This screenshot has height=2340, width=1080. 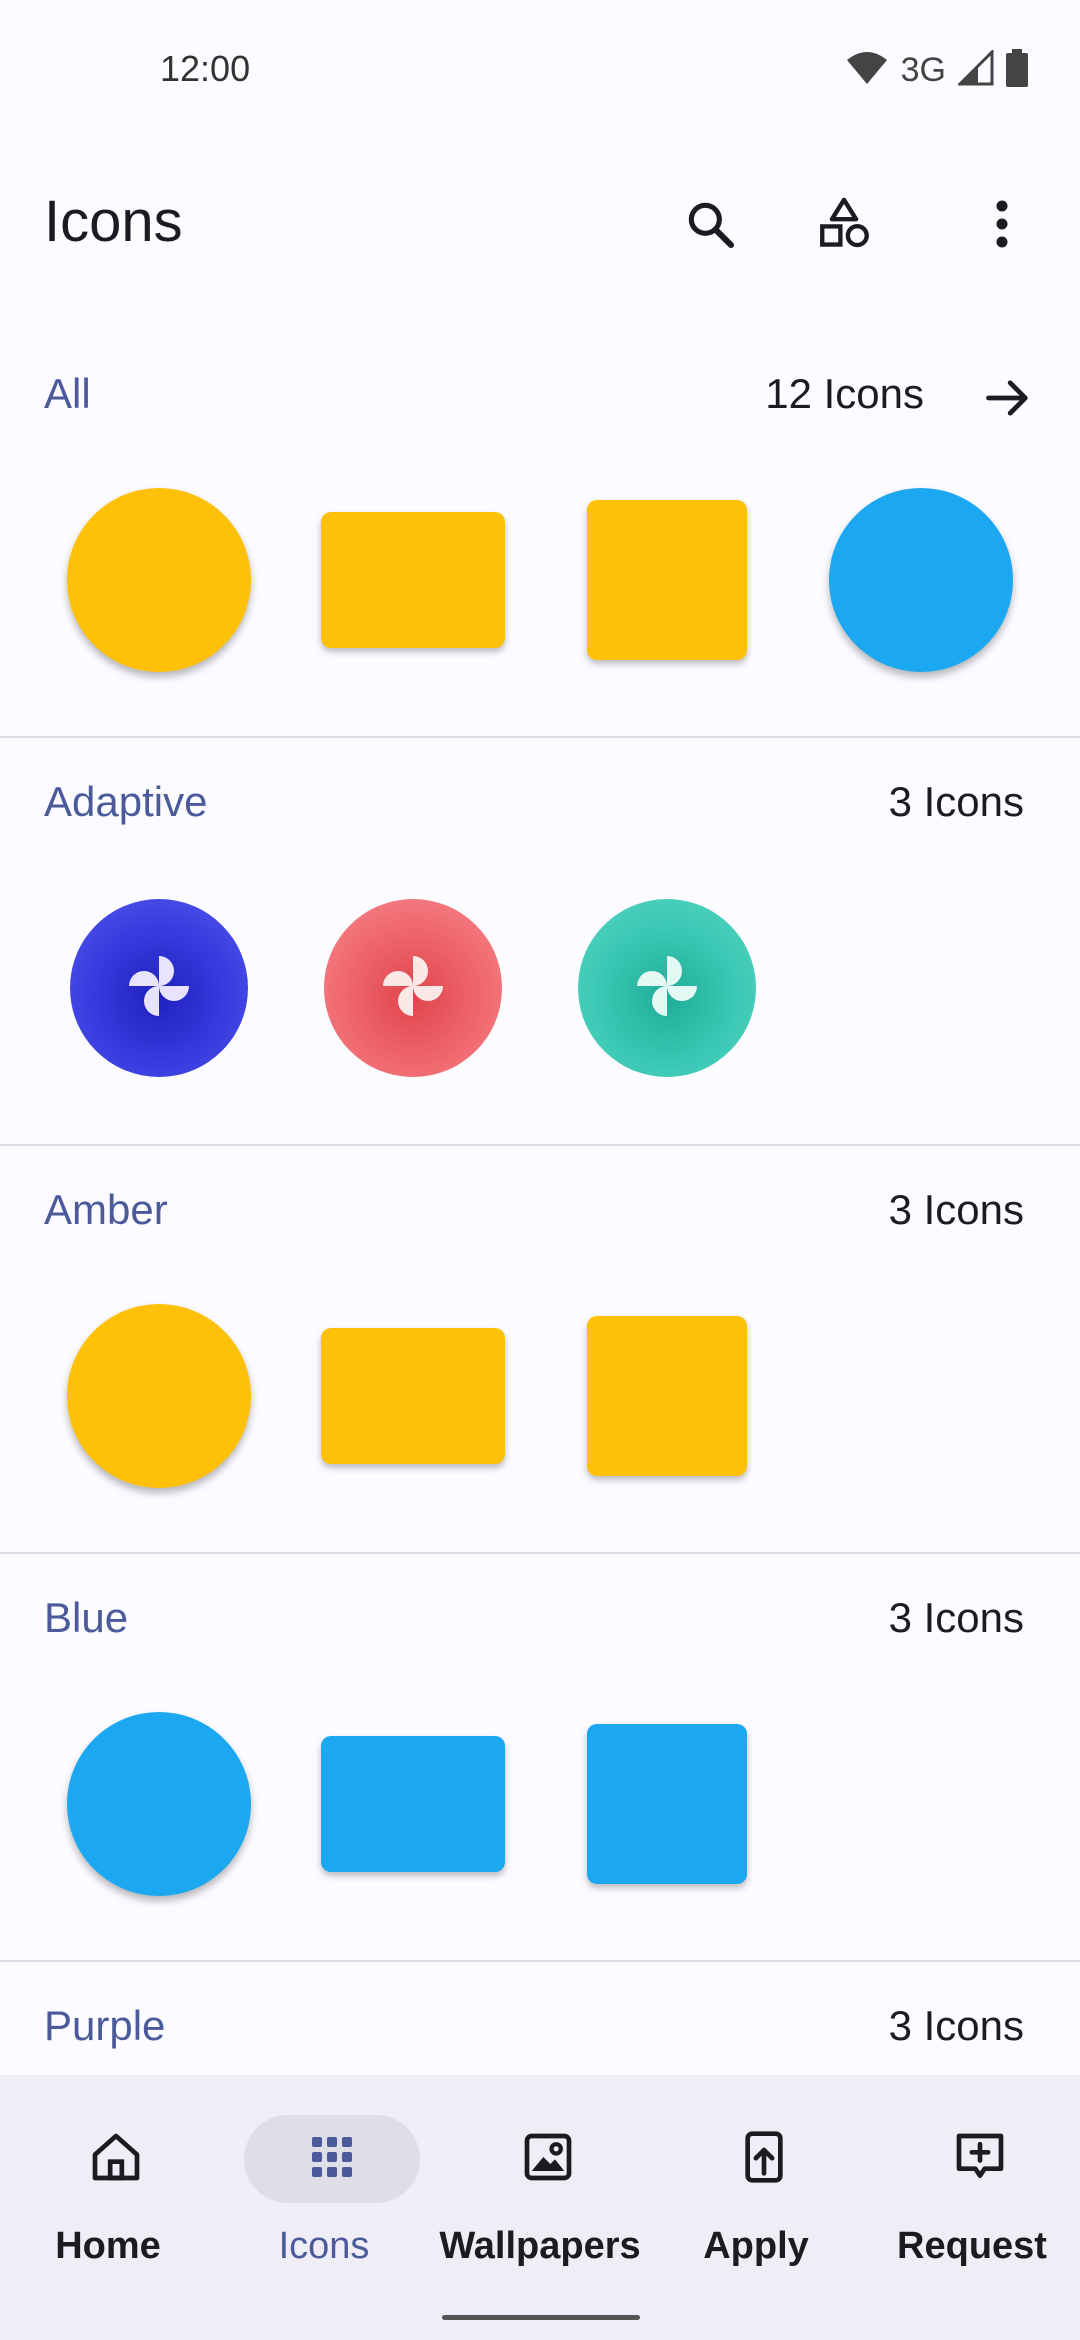 I want to click on section-header: Adaptive 3 Icons, so click(x=540, y=808).